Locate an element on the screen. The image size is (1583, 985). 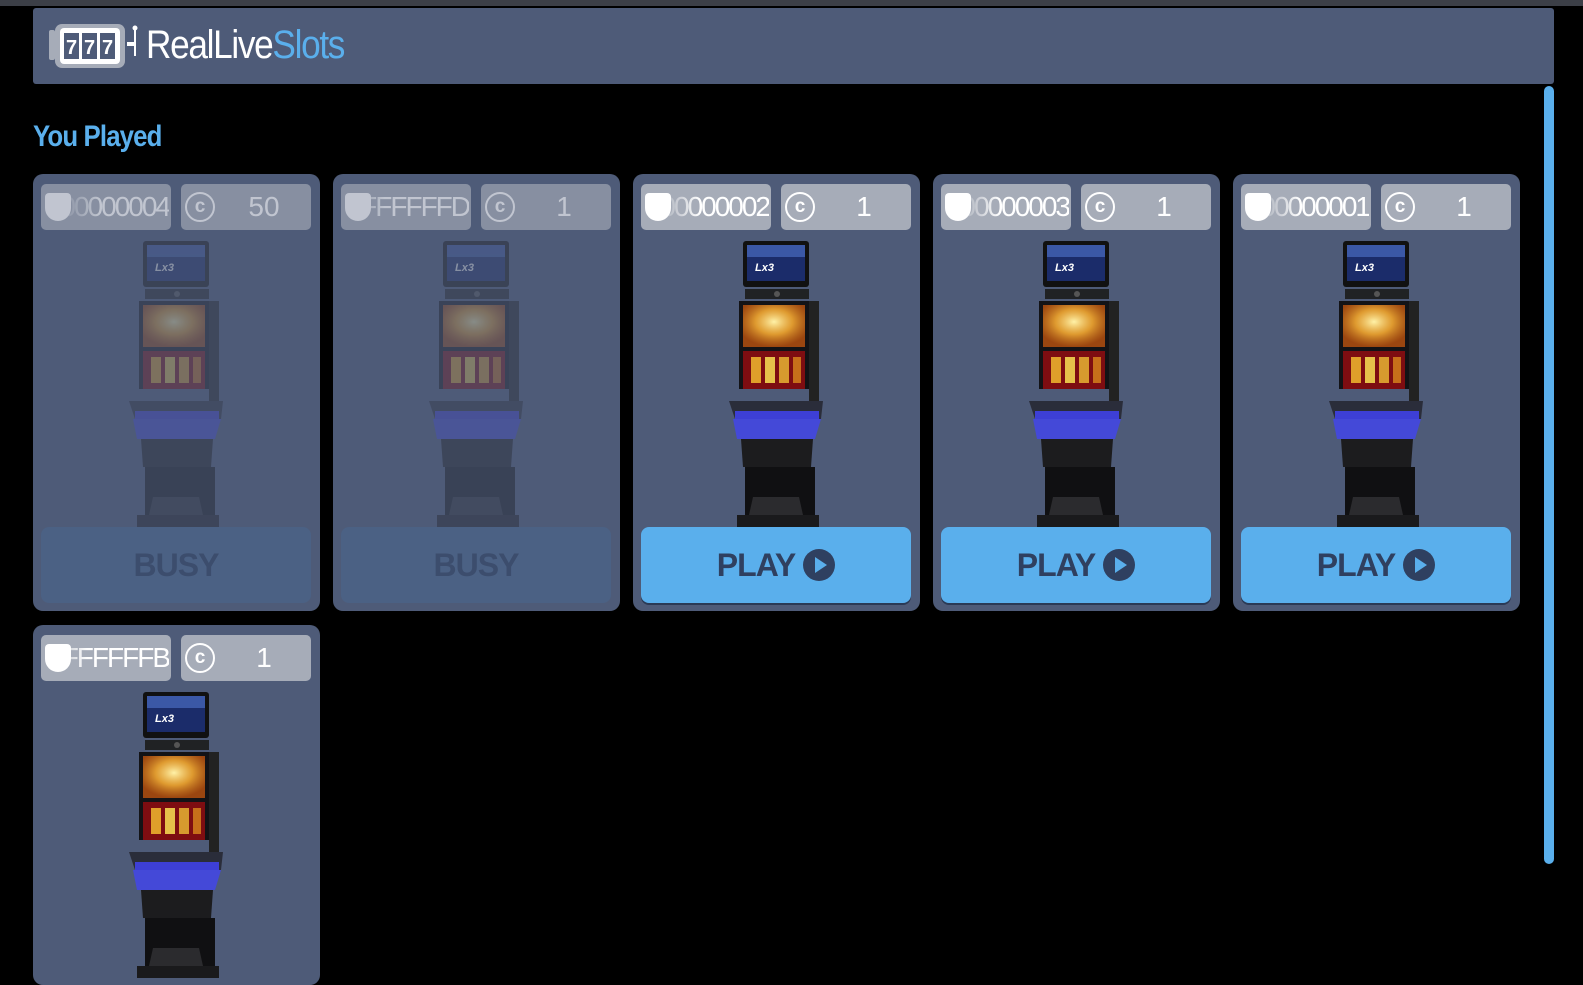
machine-card: 00000001 c 1 Lx3 PLAY is located at coordinates (1376, 392).